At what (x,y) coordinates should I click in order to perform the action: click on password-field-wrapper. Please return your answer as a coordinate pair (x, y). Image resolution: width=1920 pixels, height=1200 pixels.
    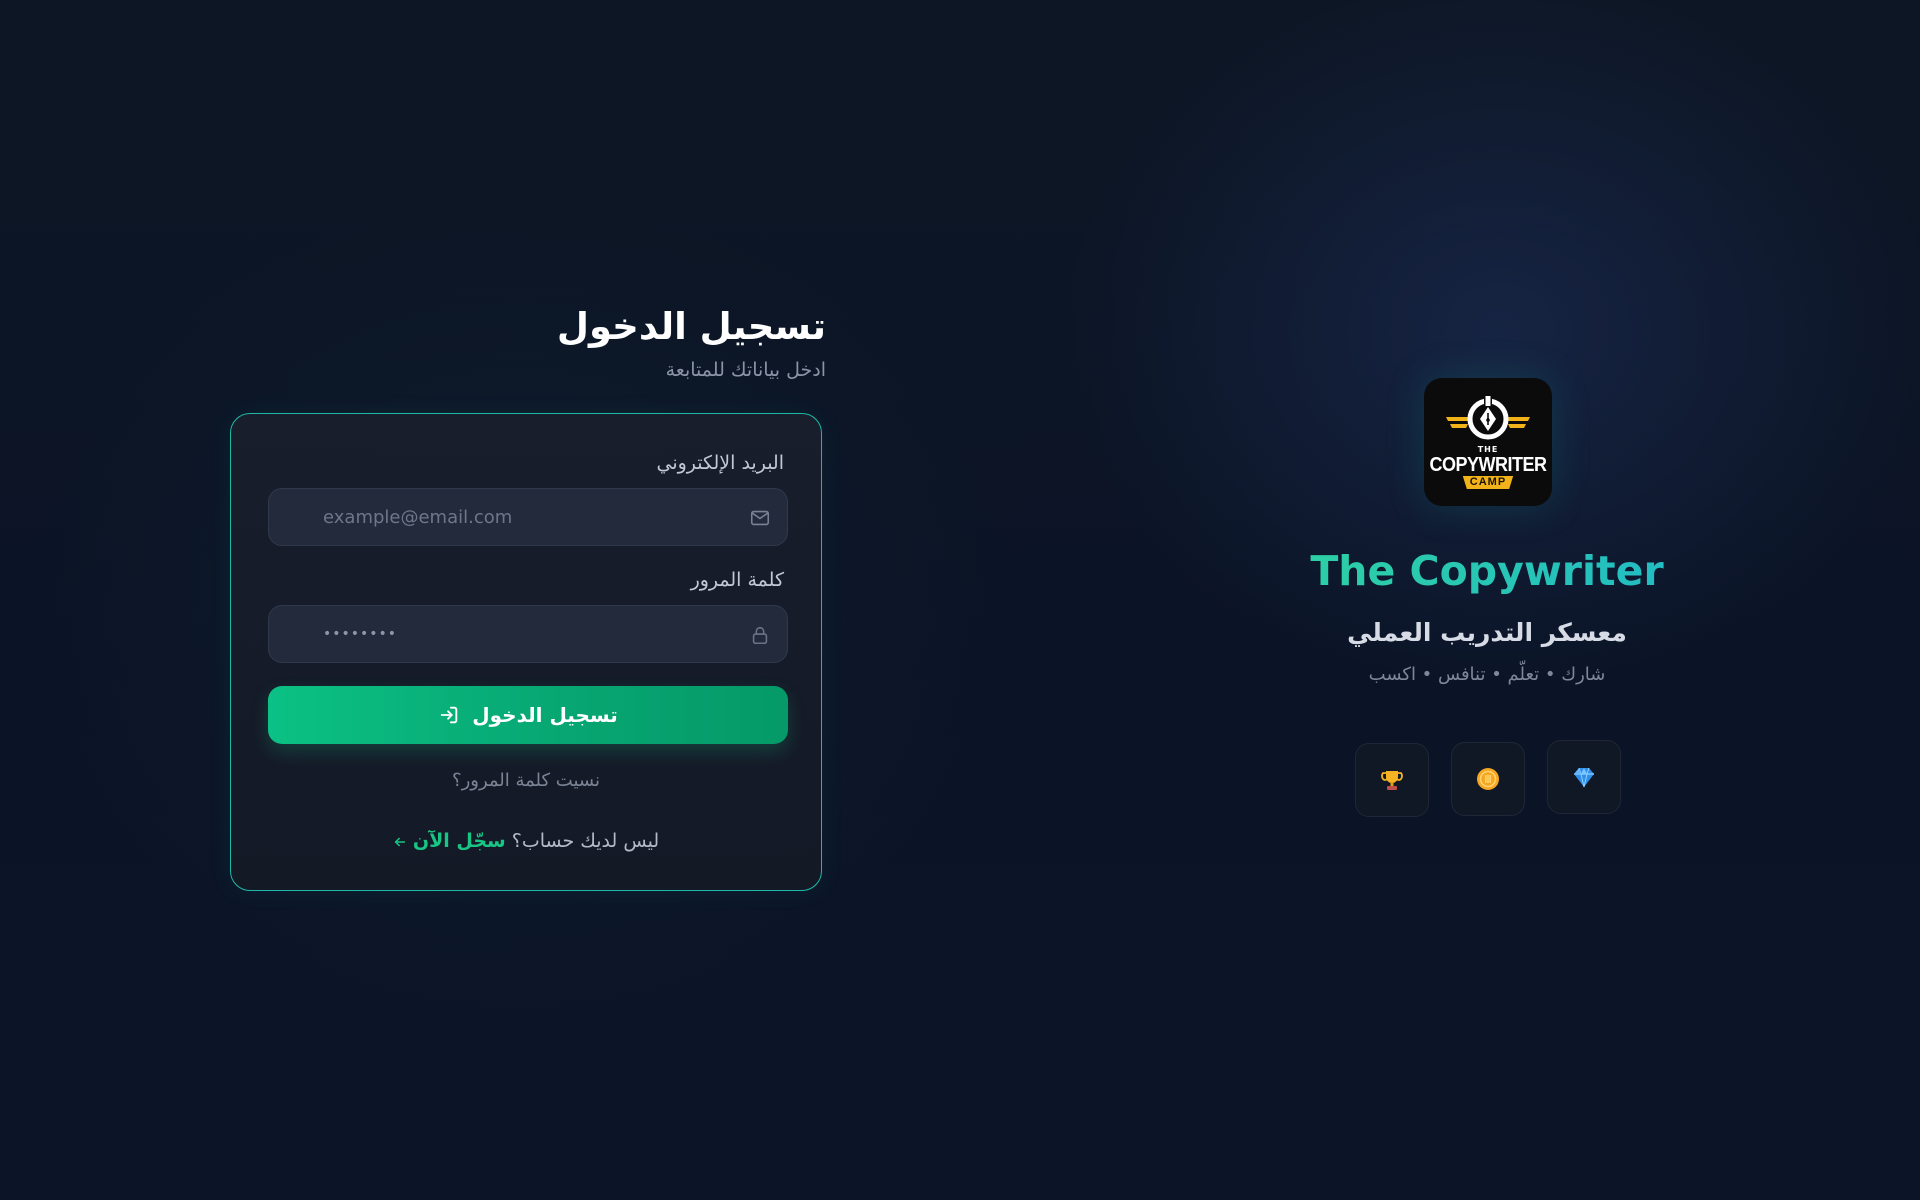
    Looking at the image, I should click on (528, 634).